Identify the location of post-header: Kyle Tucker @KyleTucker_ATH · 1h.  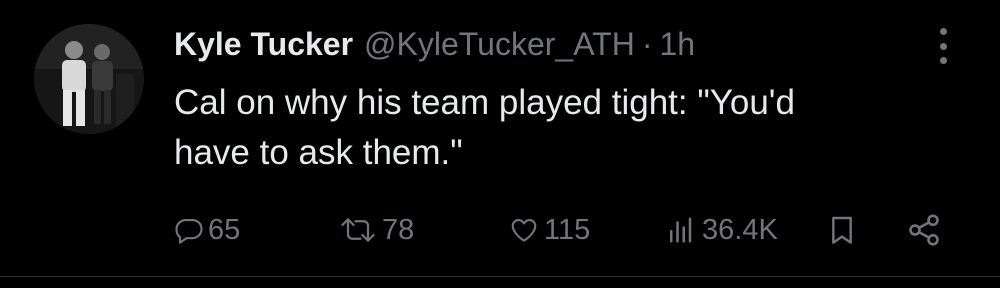
(434, 44).